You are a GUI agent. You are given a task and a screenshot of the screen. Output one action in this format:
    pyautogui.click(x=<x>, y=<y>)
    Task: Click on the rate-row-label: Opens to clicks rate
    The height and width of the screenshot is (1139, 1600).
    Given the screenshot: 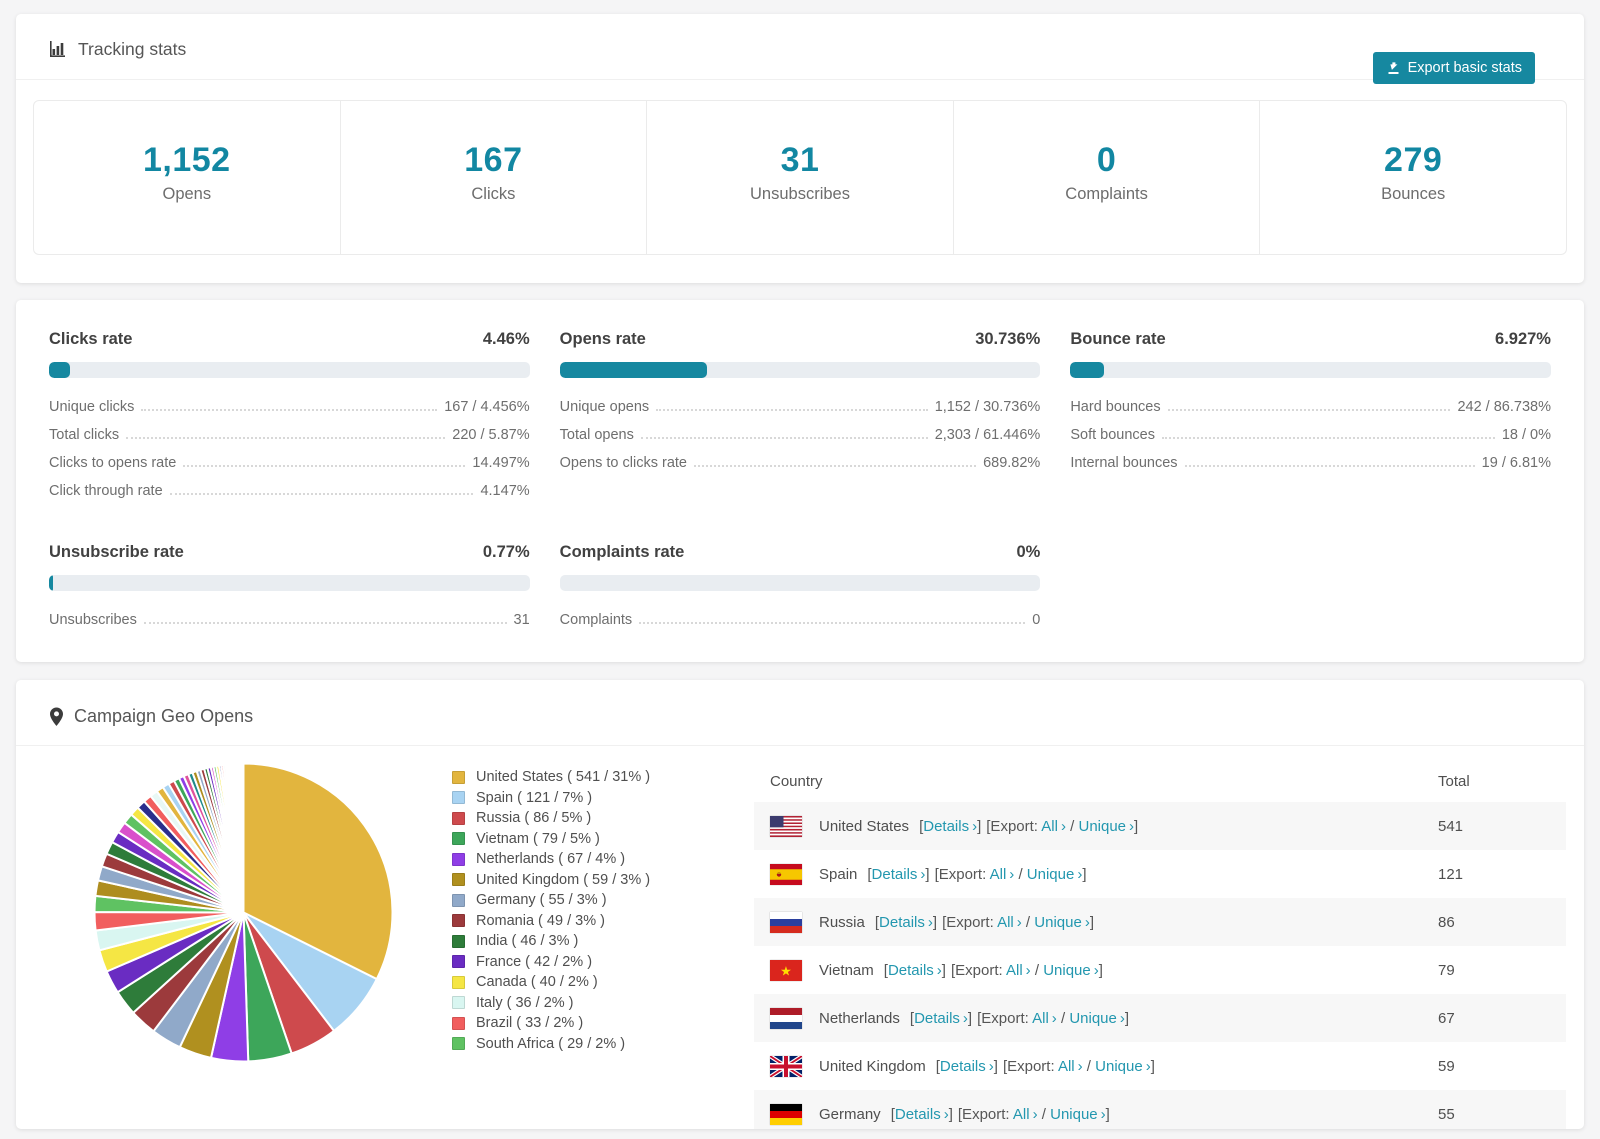 What is the action you would take?
    pyautogui.click(x=623, y=463)
    